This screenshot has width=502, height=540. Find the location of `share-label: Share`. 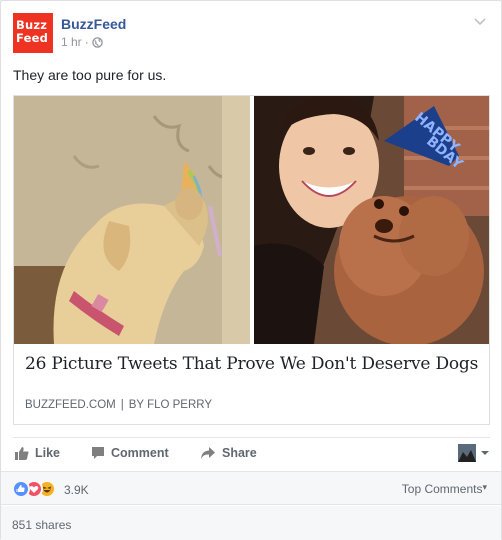

share-label: Share is located at coordinates (239, 453).